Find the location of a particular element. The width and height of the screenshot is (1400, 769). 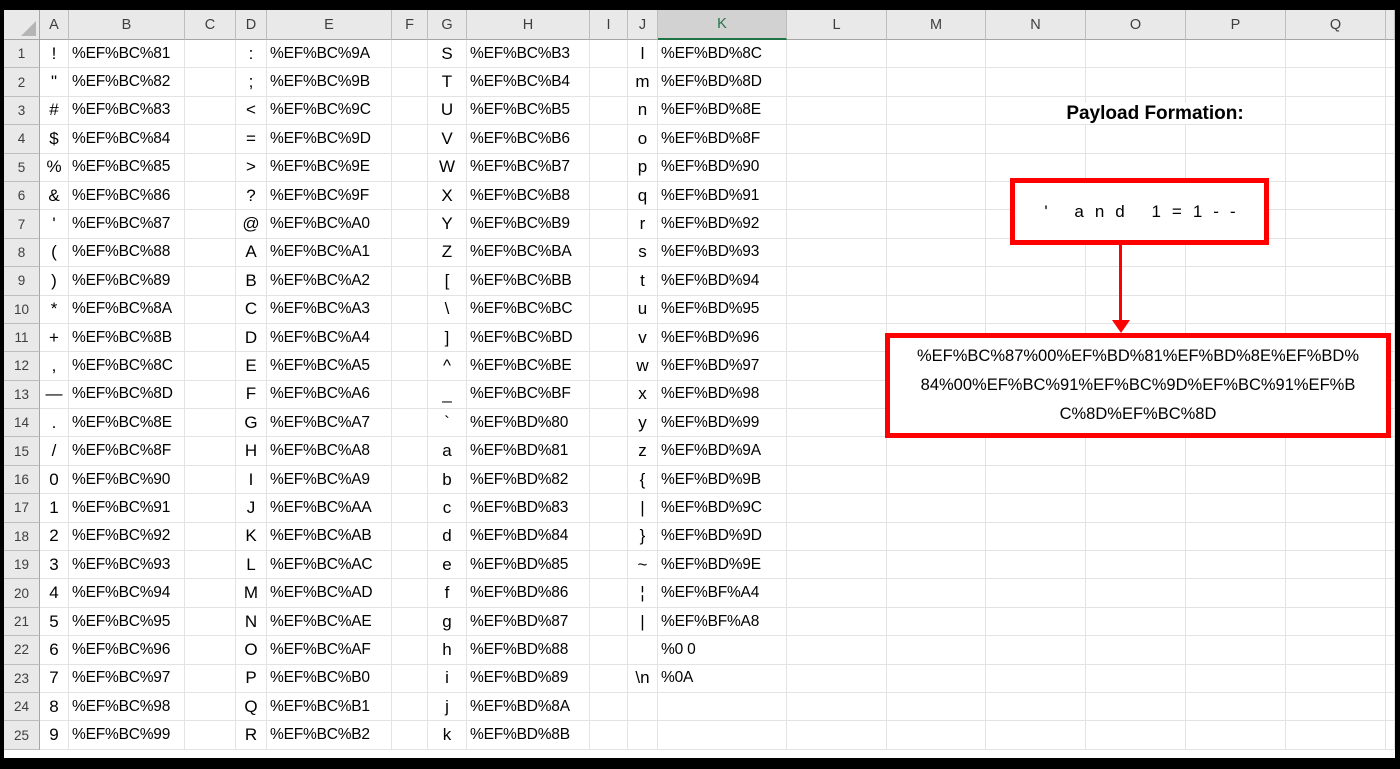

payload-input-box: ' and 1=1-- is located at coordinates (1139, 211).